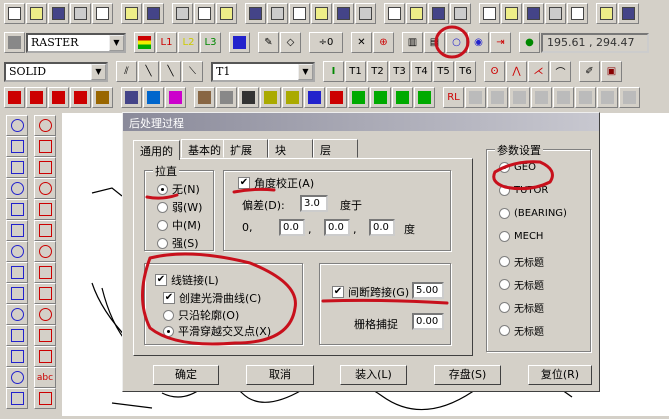 The image size is (669, 419). Describe the element at coordinates (373, 375) in the screenshot. I see `load-button: 装入(L)` at that location.